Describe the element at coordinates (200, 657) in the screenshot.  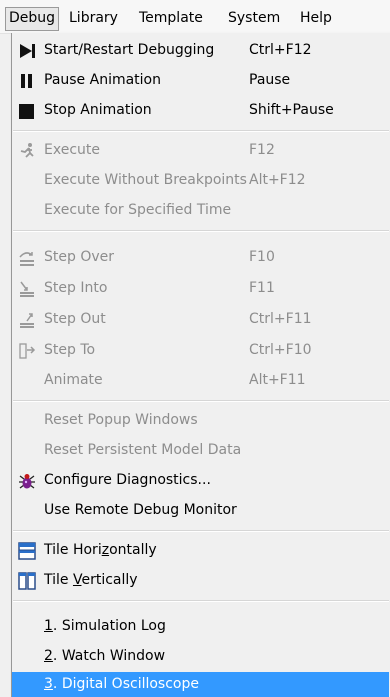
I see `menu-item-window-watch-window: 2. Watch Window` at that location.